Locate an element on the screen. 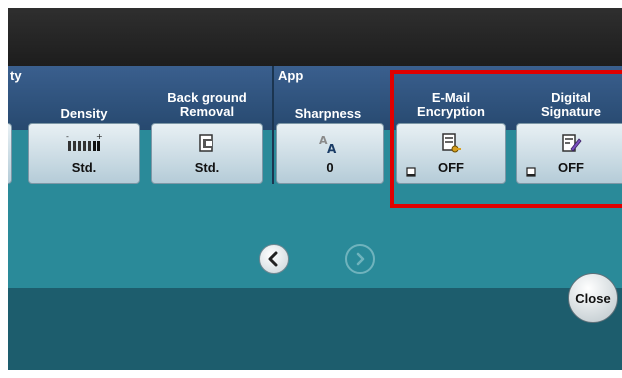 The width and height of the screenshot is (622, 378). group-divider is located at coordinates (273, 125).